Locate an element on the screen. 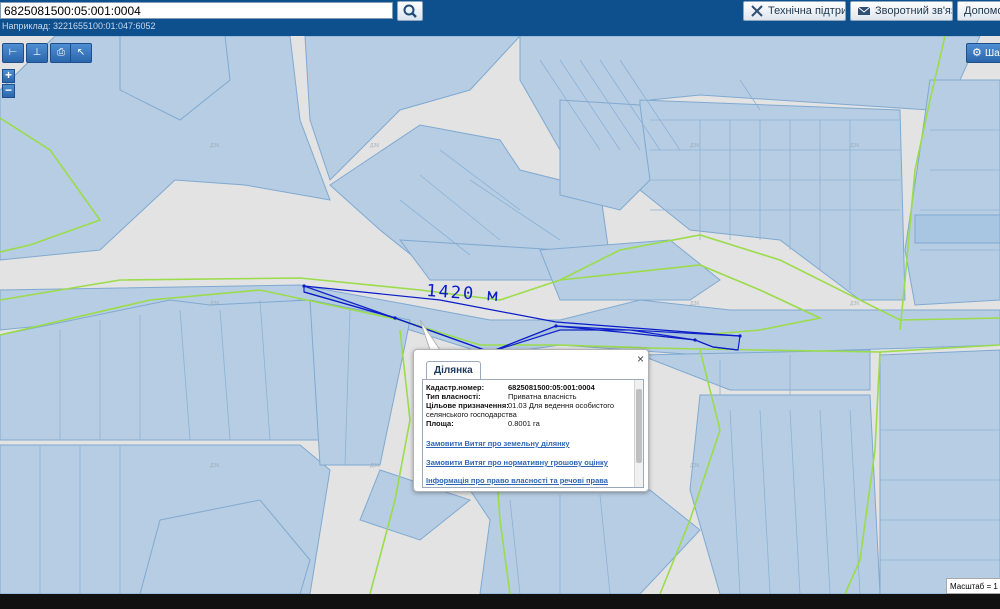  measure-distance-button: ⊢ is located at coordinates (13, 53).